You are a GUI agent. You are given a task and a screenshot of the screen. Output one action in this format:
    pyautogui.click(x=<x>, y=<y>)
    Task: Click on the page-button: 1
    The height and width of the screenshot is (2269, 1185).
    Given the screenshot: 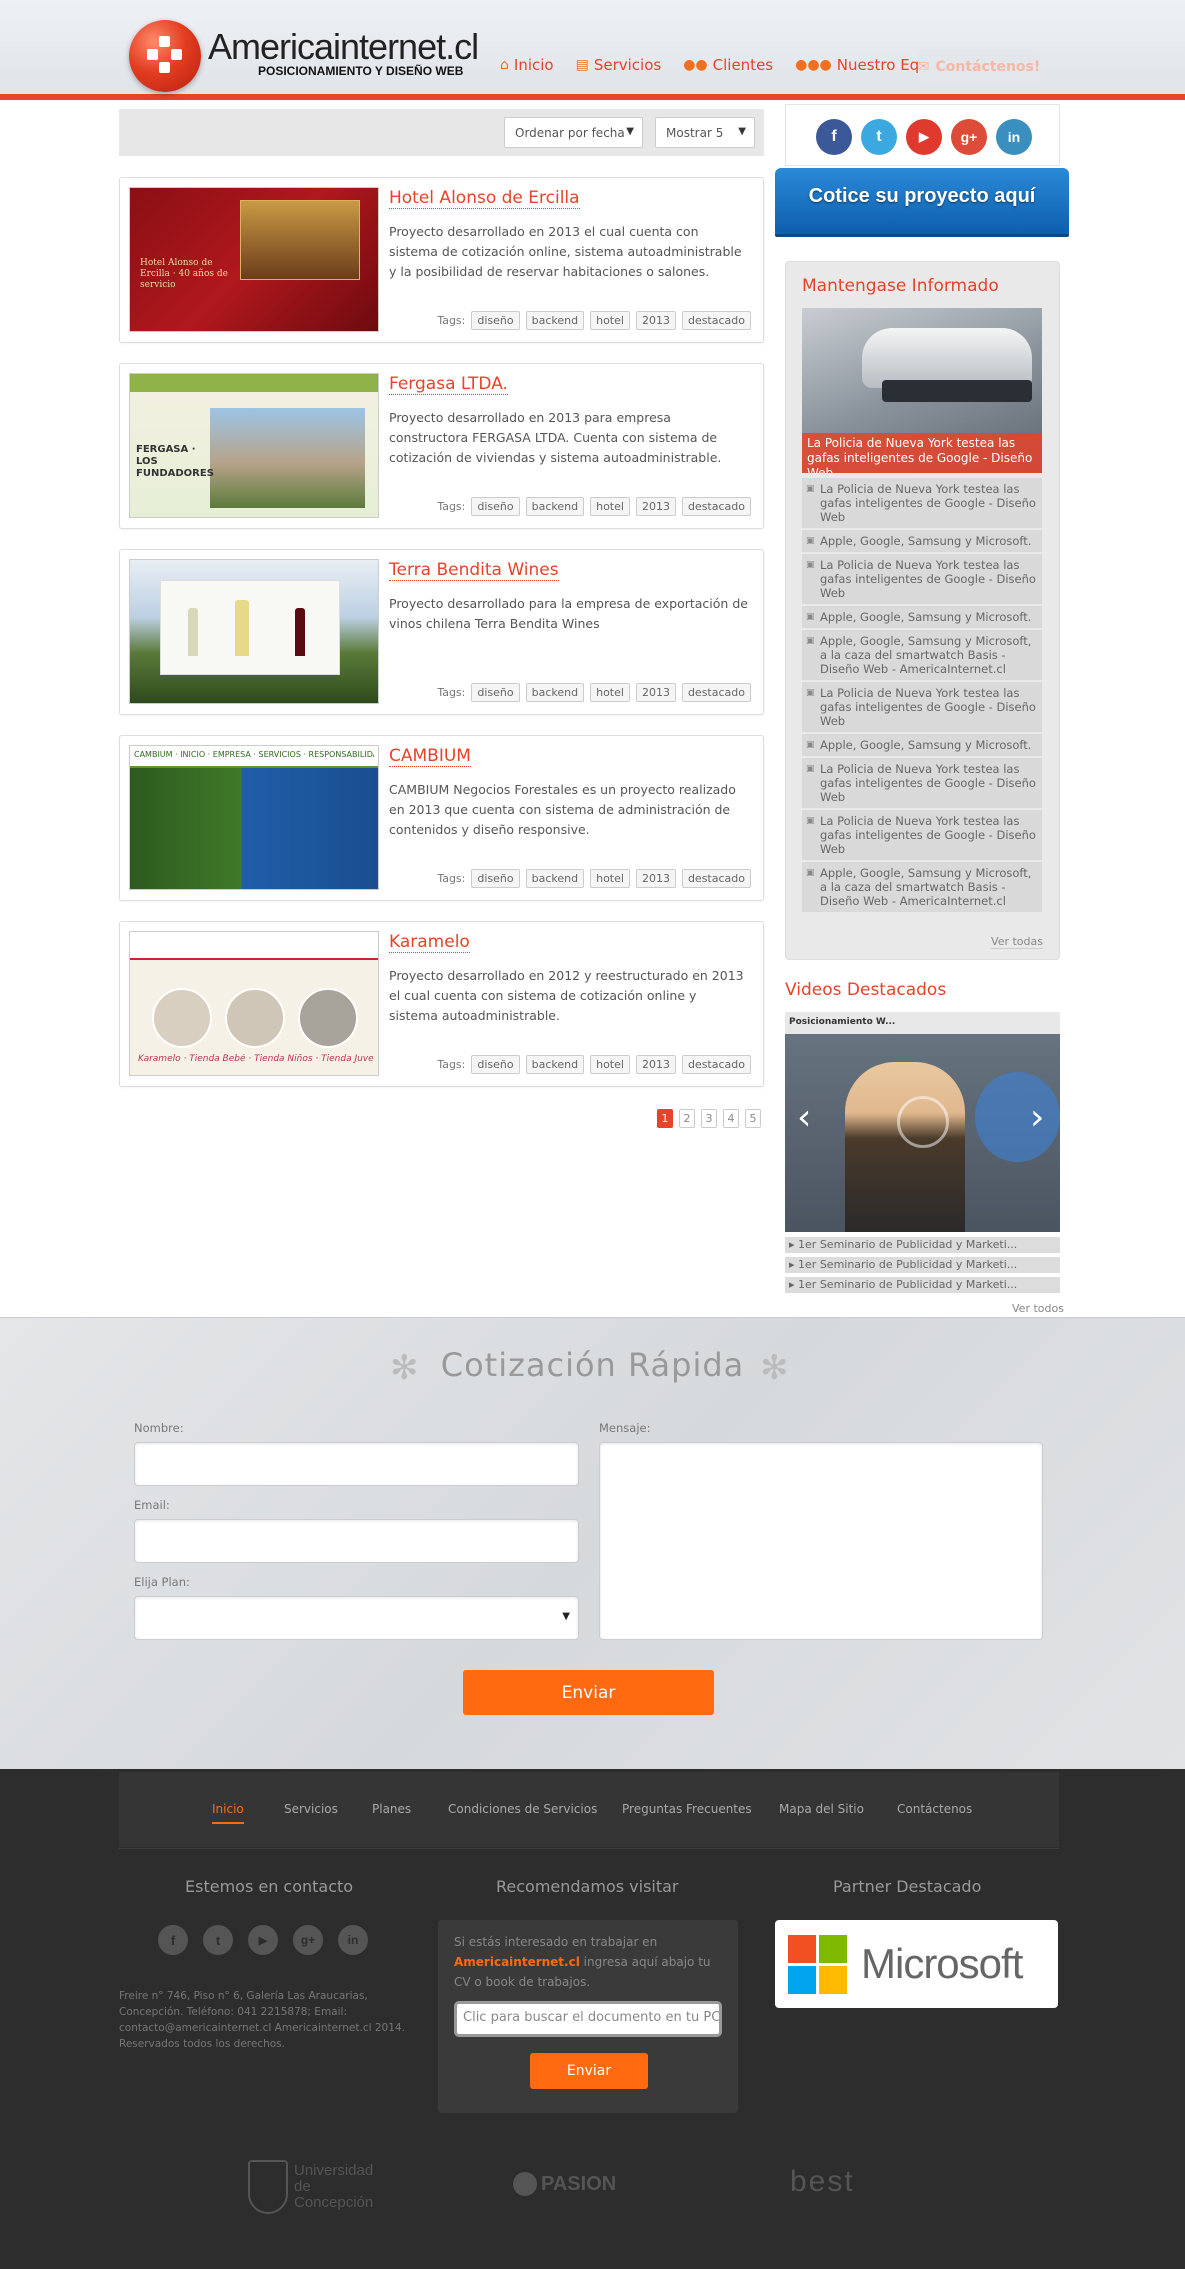 What is the action you would take?
    pyautogui.click(x=665, y=1118)
    